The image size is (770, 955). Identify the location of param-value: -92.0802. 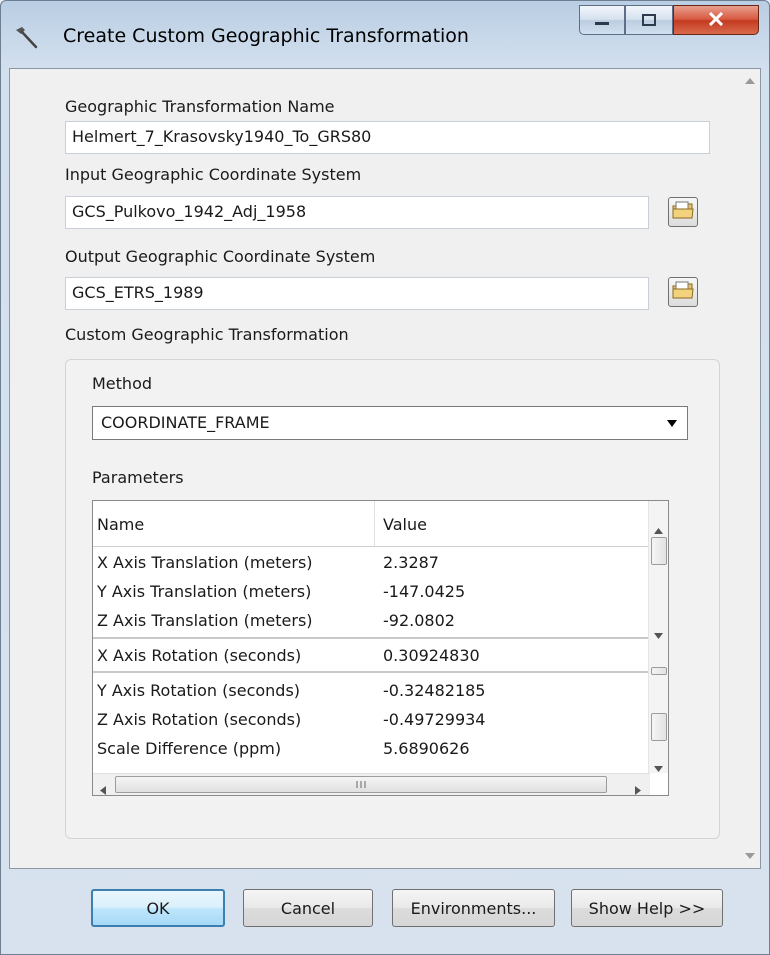
(512, 620).